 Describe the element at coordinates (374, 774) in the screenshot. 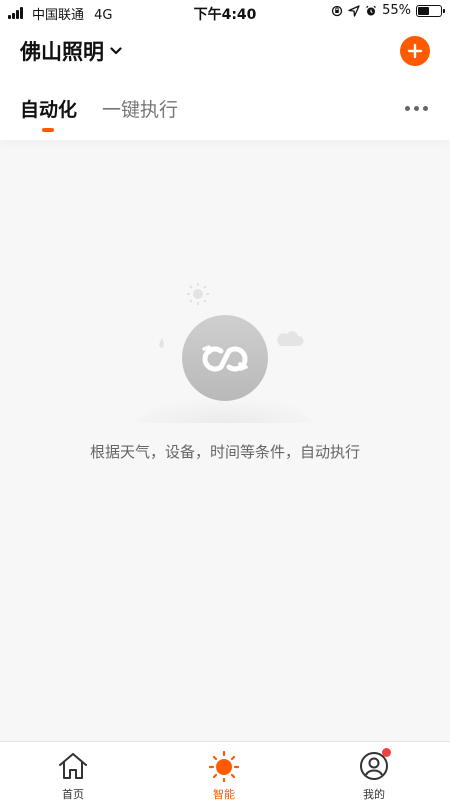

I see `tab-mine: 我的` at that location.